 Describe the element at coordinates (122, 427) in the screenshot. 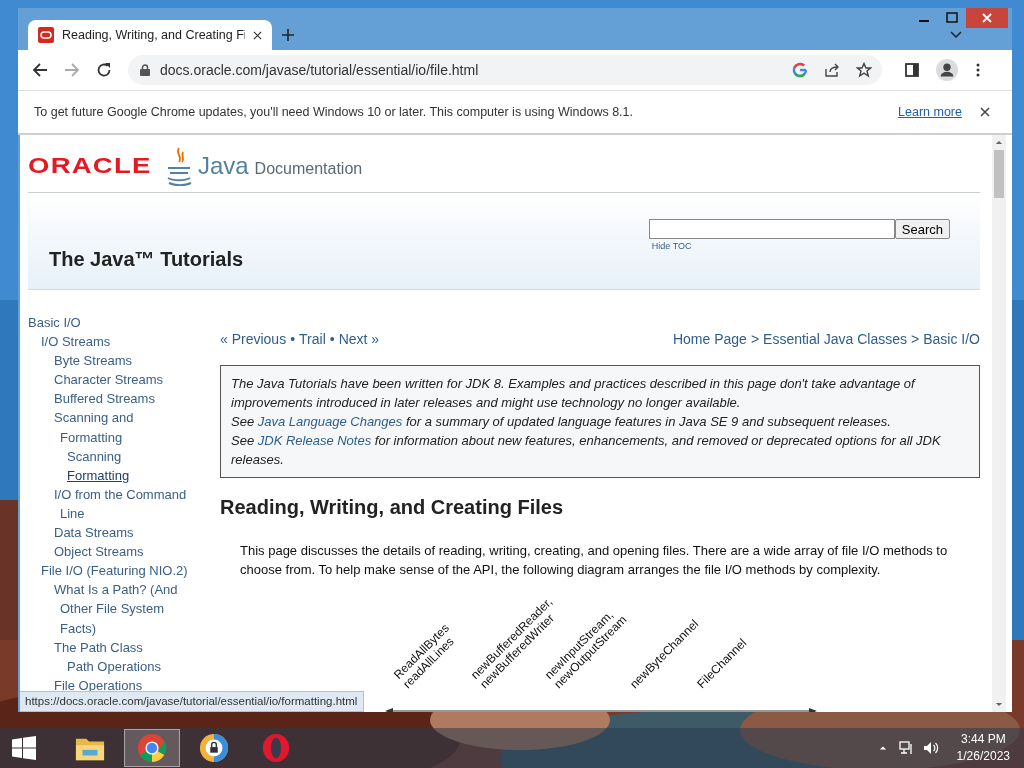

I see `toc-link: Scanning and Formatting` at that location.